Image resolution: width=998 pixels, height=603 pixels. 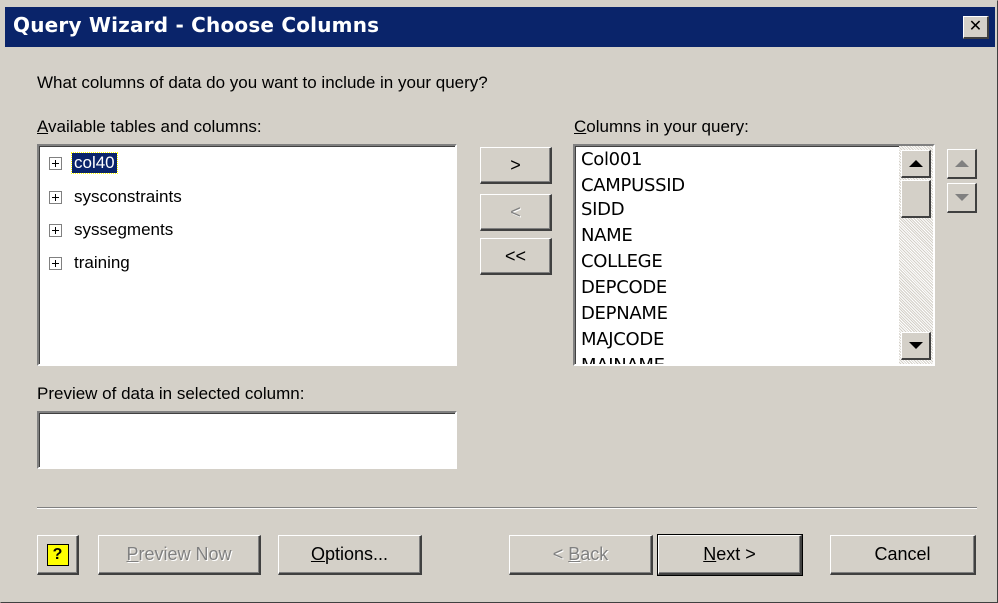 What do you see at coordinates (624, 314) in the screenshot?
I see `list-item: DEPNAME` at bounding box center [624, 314].